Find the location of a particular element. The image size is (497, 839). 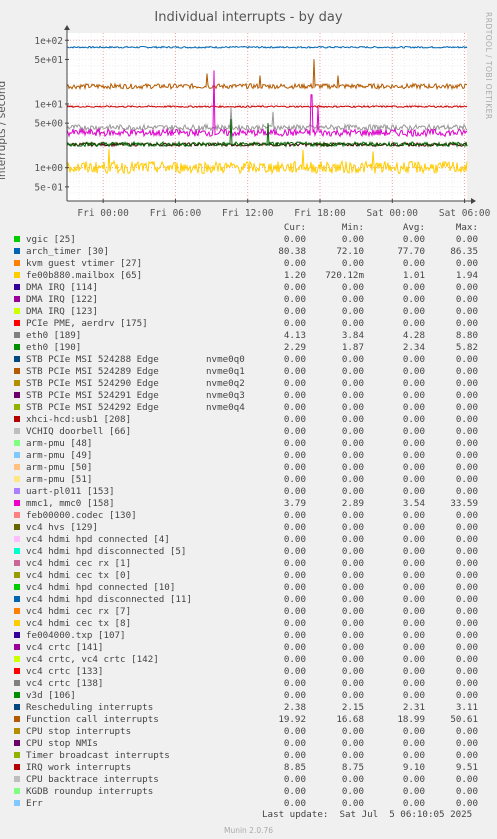

y-tick-label: 1e+01 is located at coordinates (48, 104).